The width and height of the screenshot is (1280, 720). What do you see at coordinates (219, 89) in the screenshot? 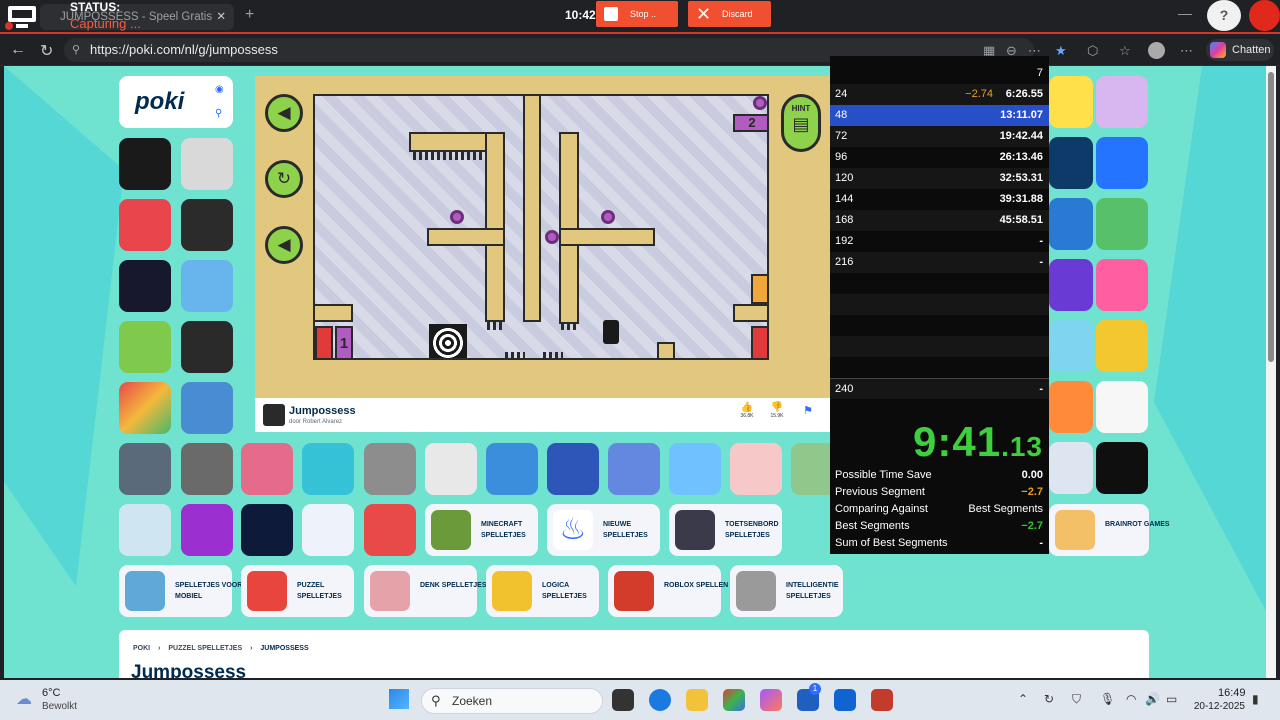
I see `user-icon: ◉` at bounding box center [219, 89].